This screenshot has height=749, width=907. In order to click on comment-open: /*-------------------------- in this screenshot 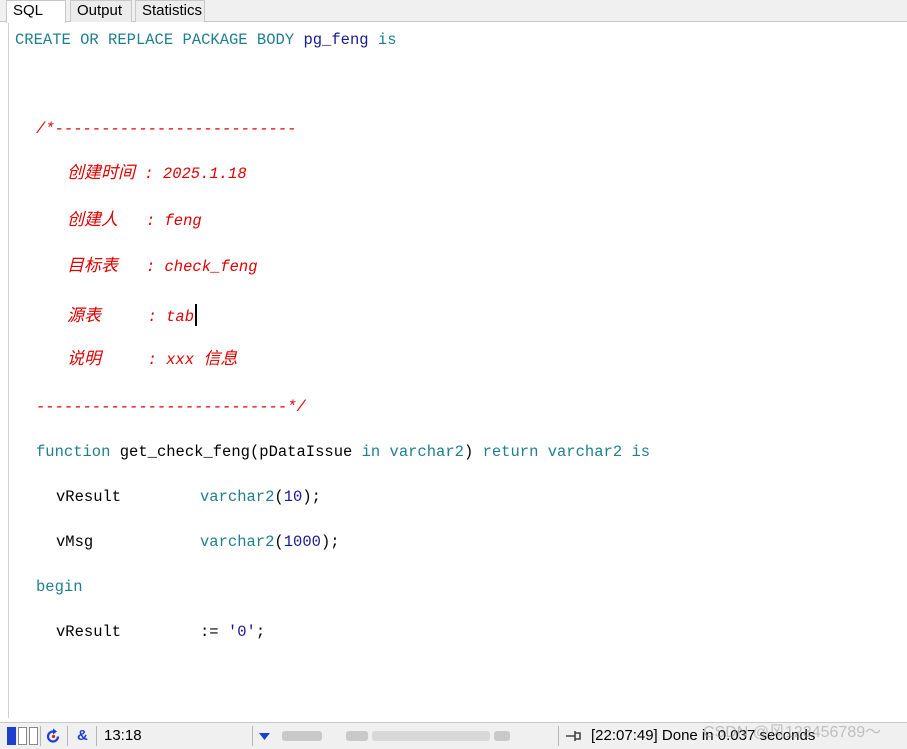, I will do `click(166, 129)`.